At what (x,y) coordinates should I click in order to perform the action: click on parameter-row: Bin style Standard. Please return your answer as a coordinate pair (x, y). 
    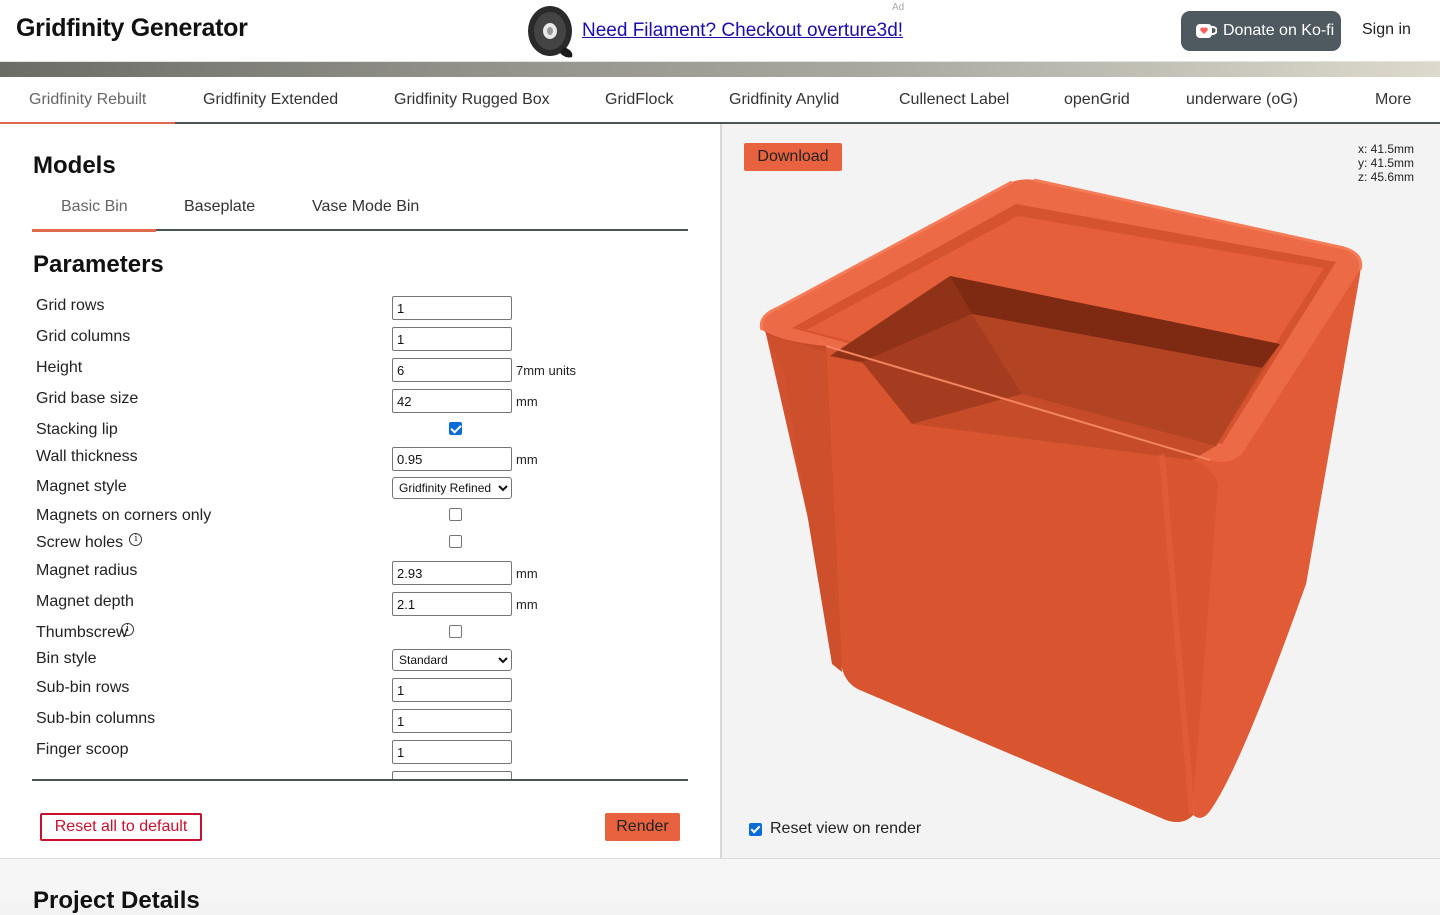
    Looking at the image, I should click on (360, 660).